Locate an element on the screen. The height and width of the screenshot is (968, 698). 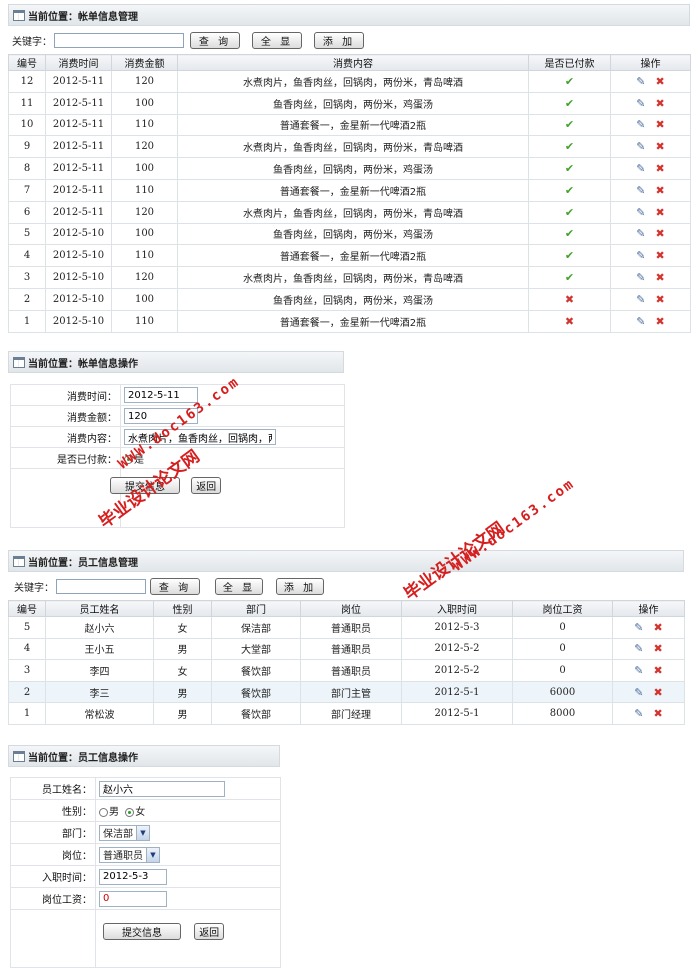
dept-select: 保洁部 ▼ is located at coordinates (124, 832).